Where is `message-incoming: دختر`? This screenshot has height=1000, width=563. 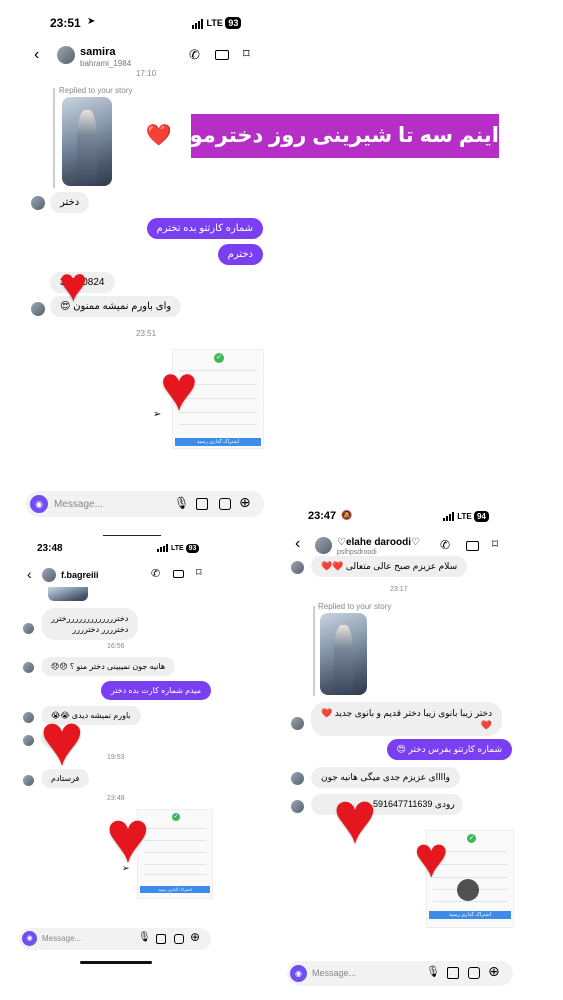 message-incoming: دختر is located at coordinates (70, 202).